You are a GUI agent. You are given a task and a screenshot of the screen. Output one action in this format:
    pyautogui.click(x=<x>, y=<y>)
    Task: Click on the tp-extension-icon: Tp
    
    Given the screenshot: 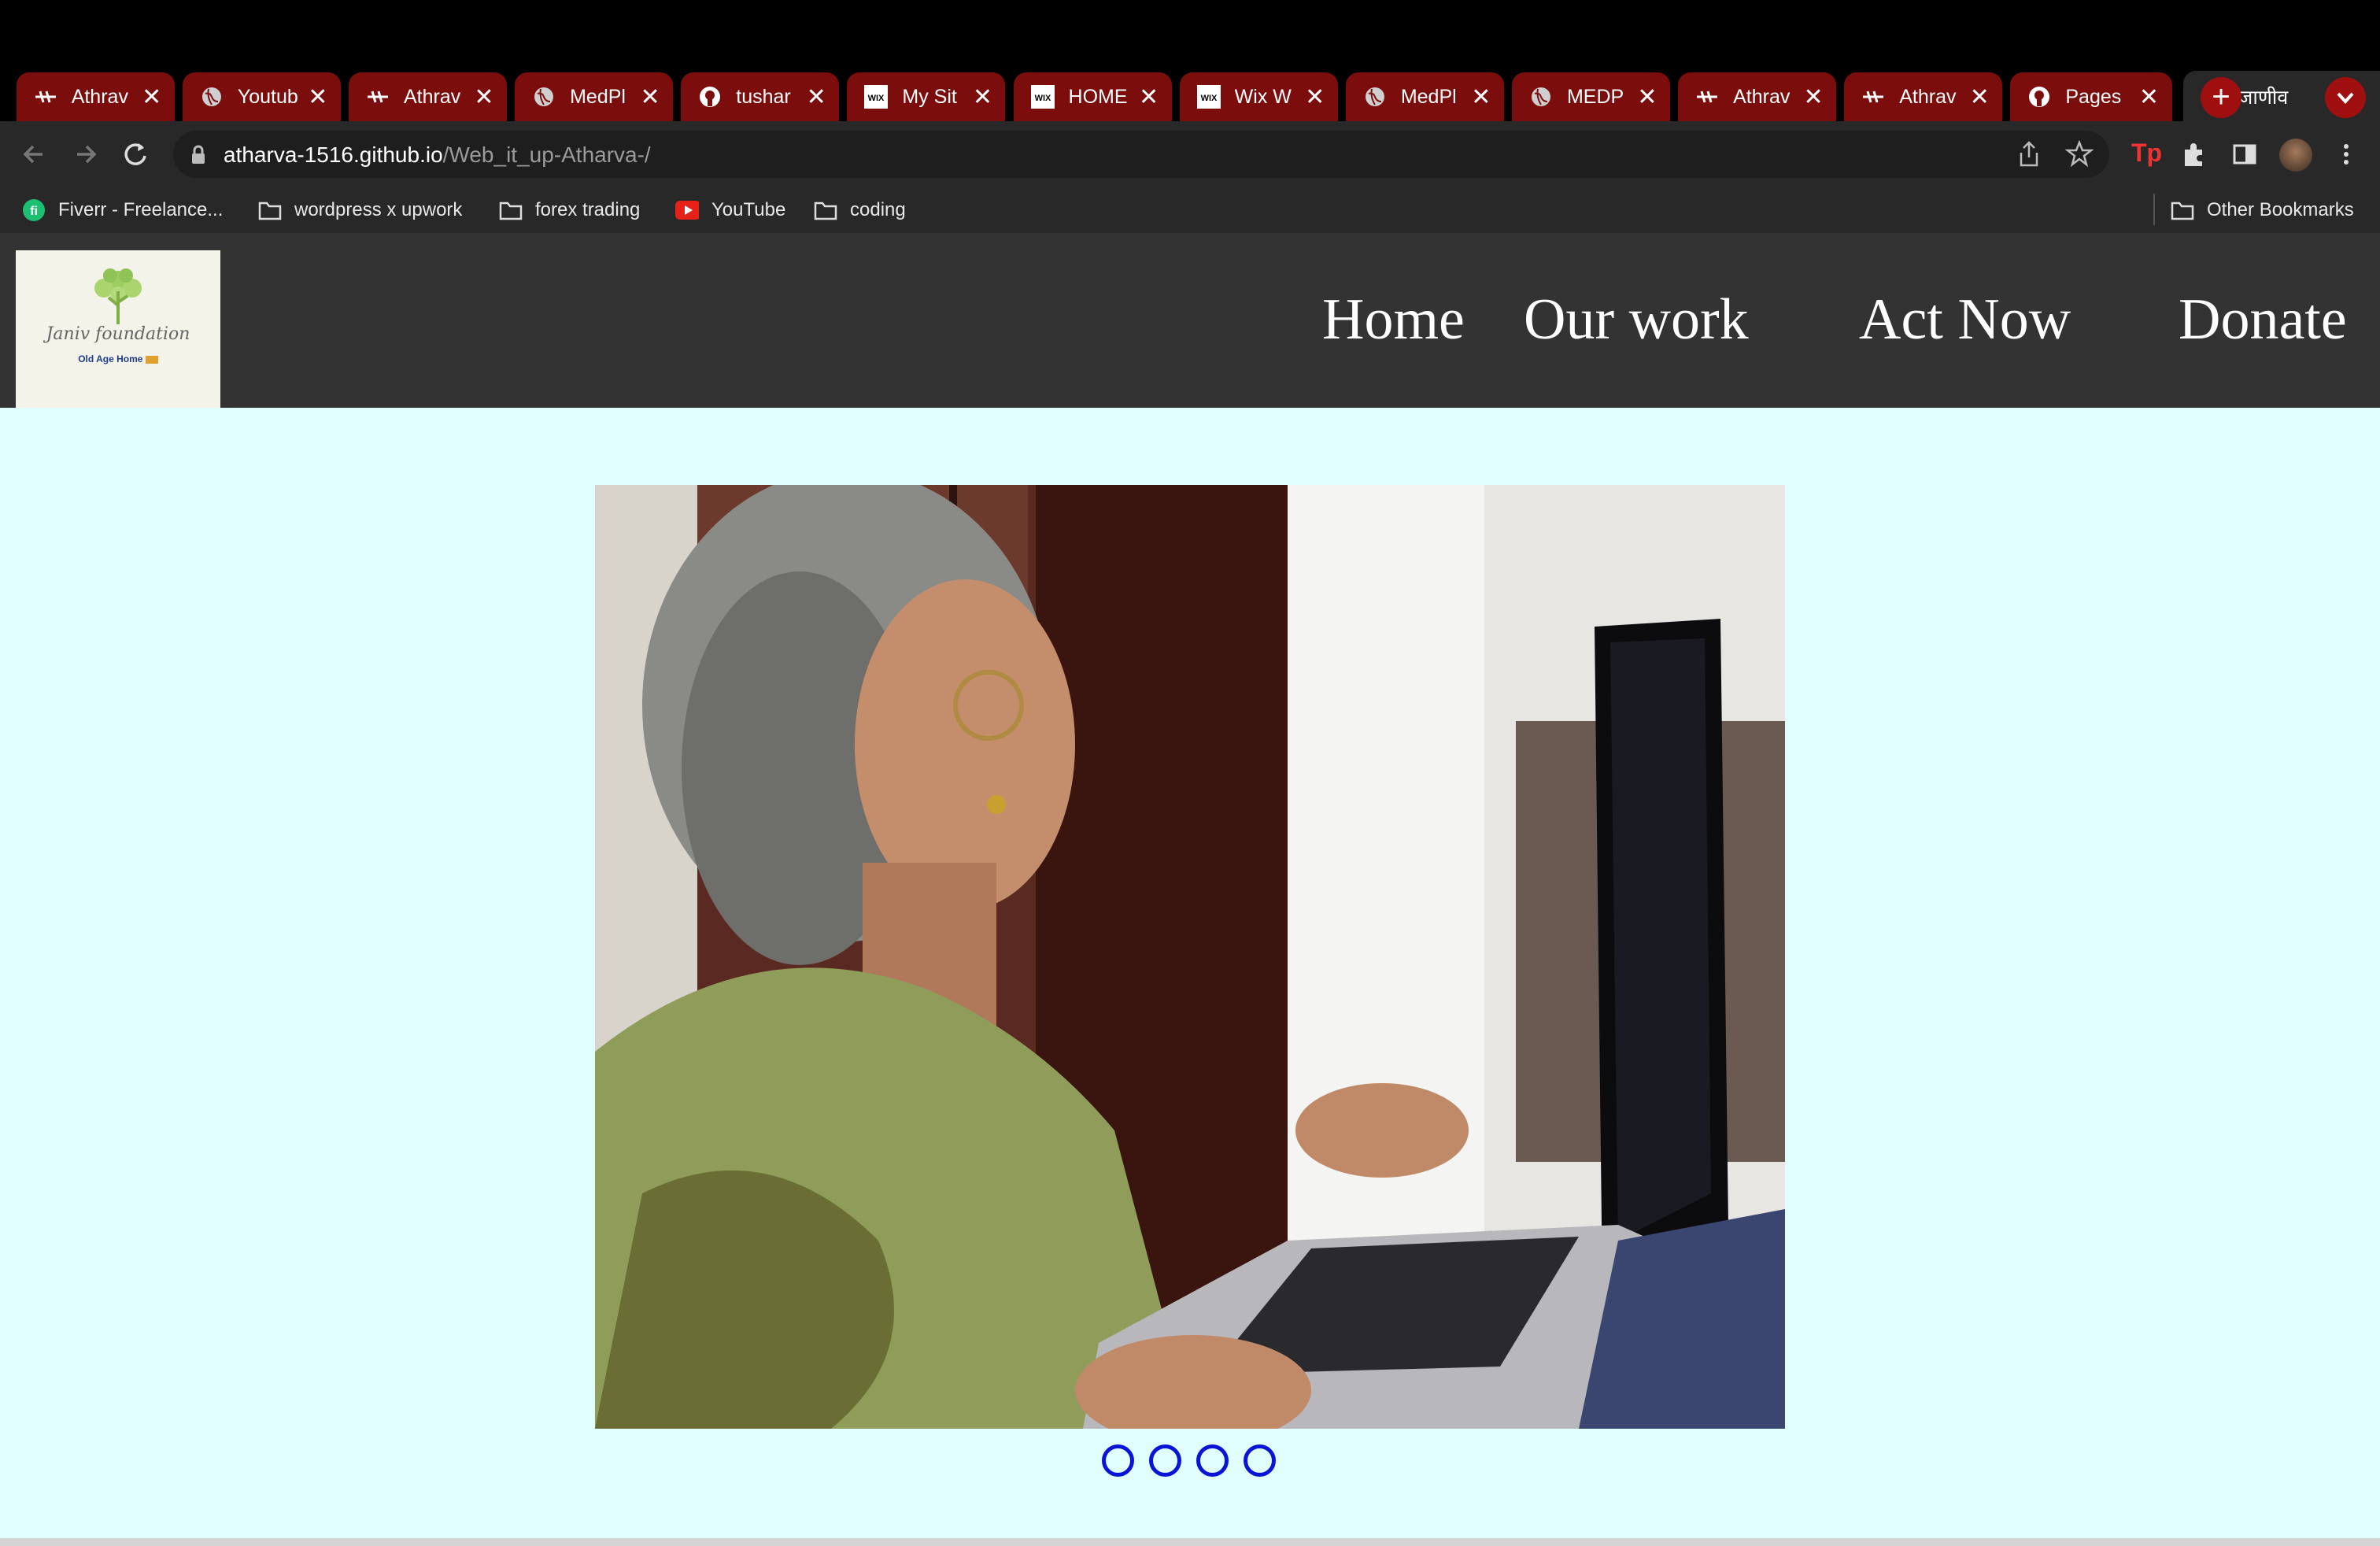 What is the action you would take?
    pyautogui.click(x=2146, y=153)
    